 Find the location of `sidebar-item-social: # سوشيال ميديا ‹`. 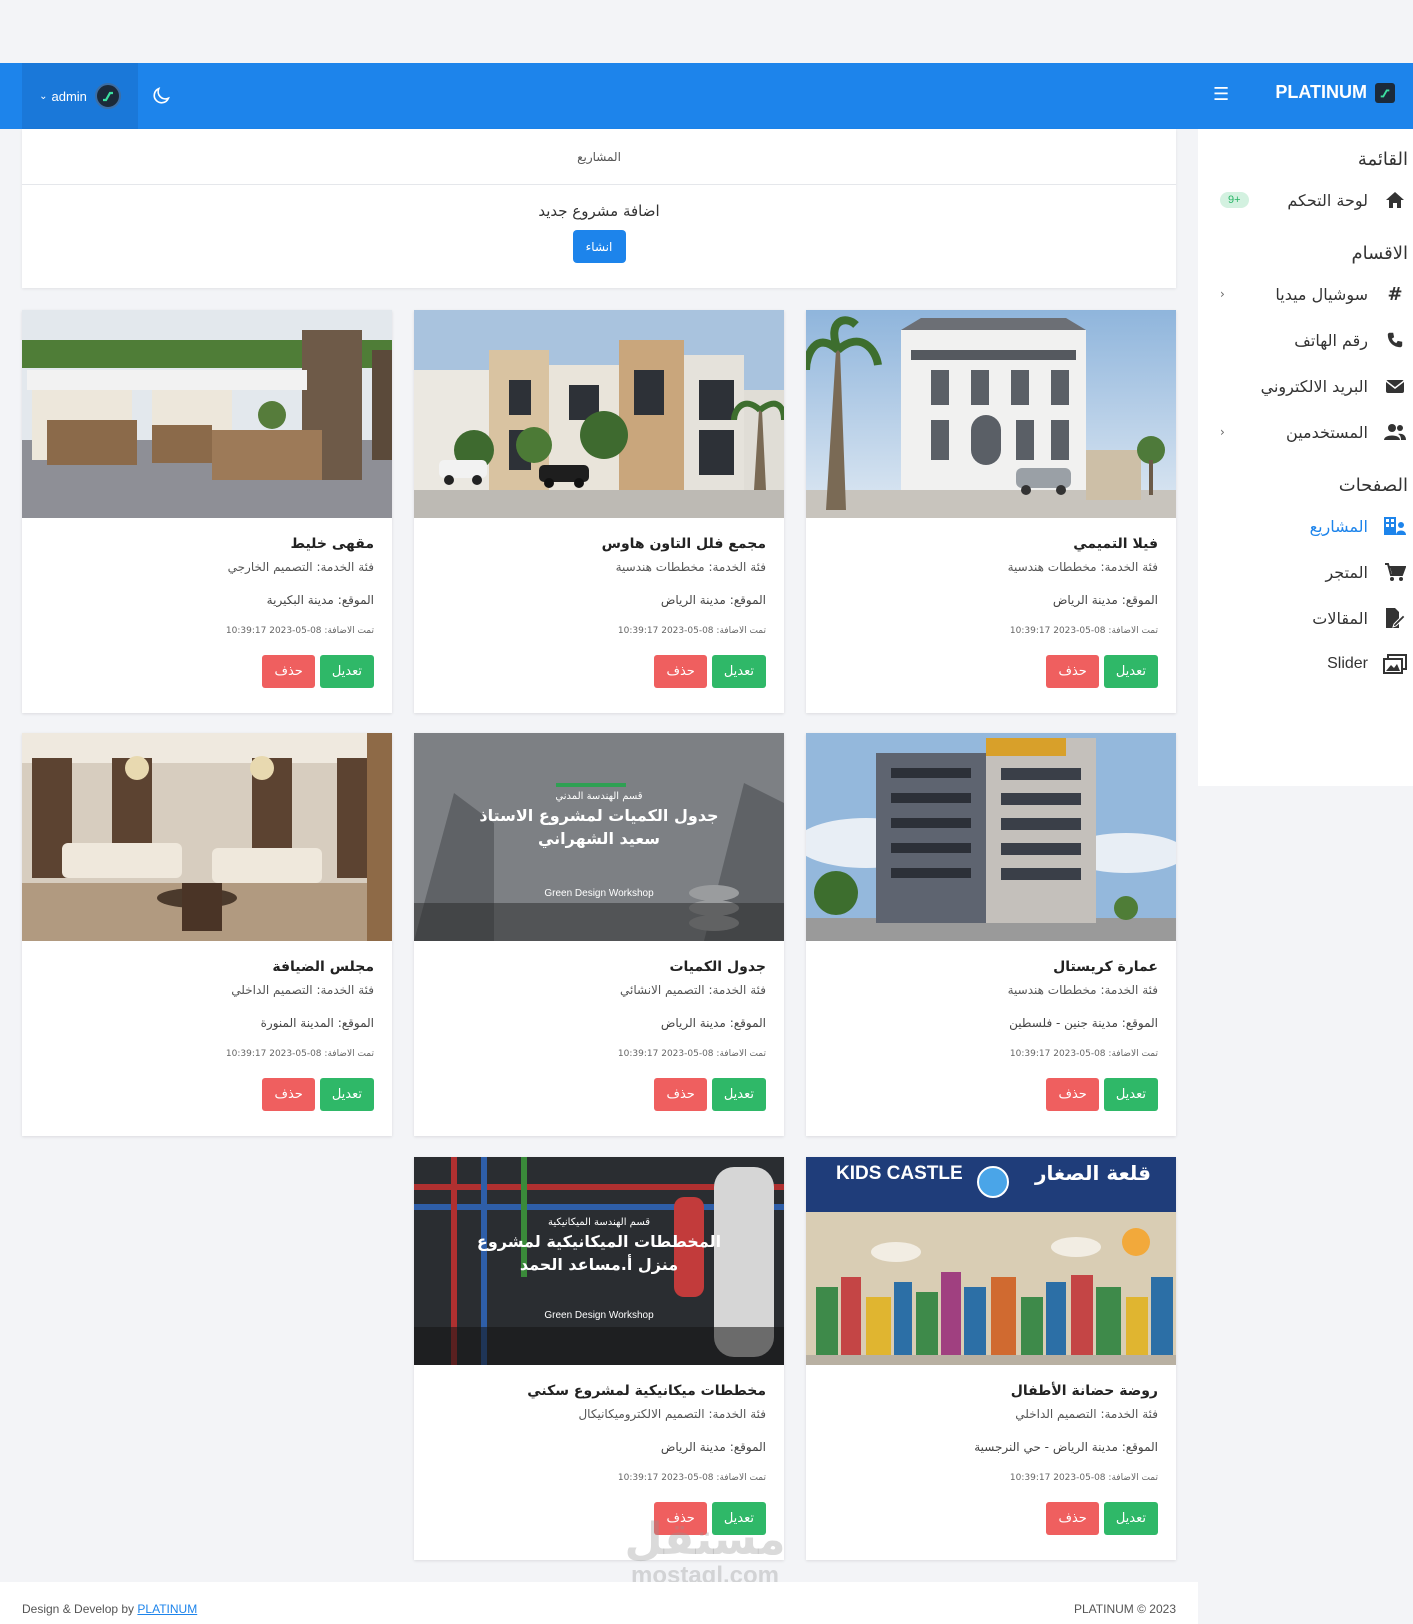

sidebar-item-social: # سوشيال ميديا ‹ is located at coordinates (1305, 294).